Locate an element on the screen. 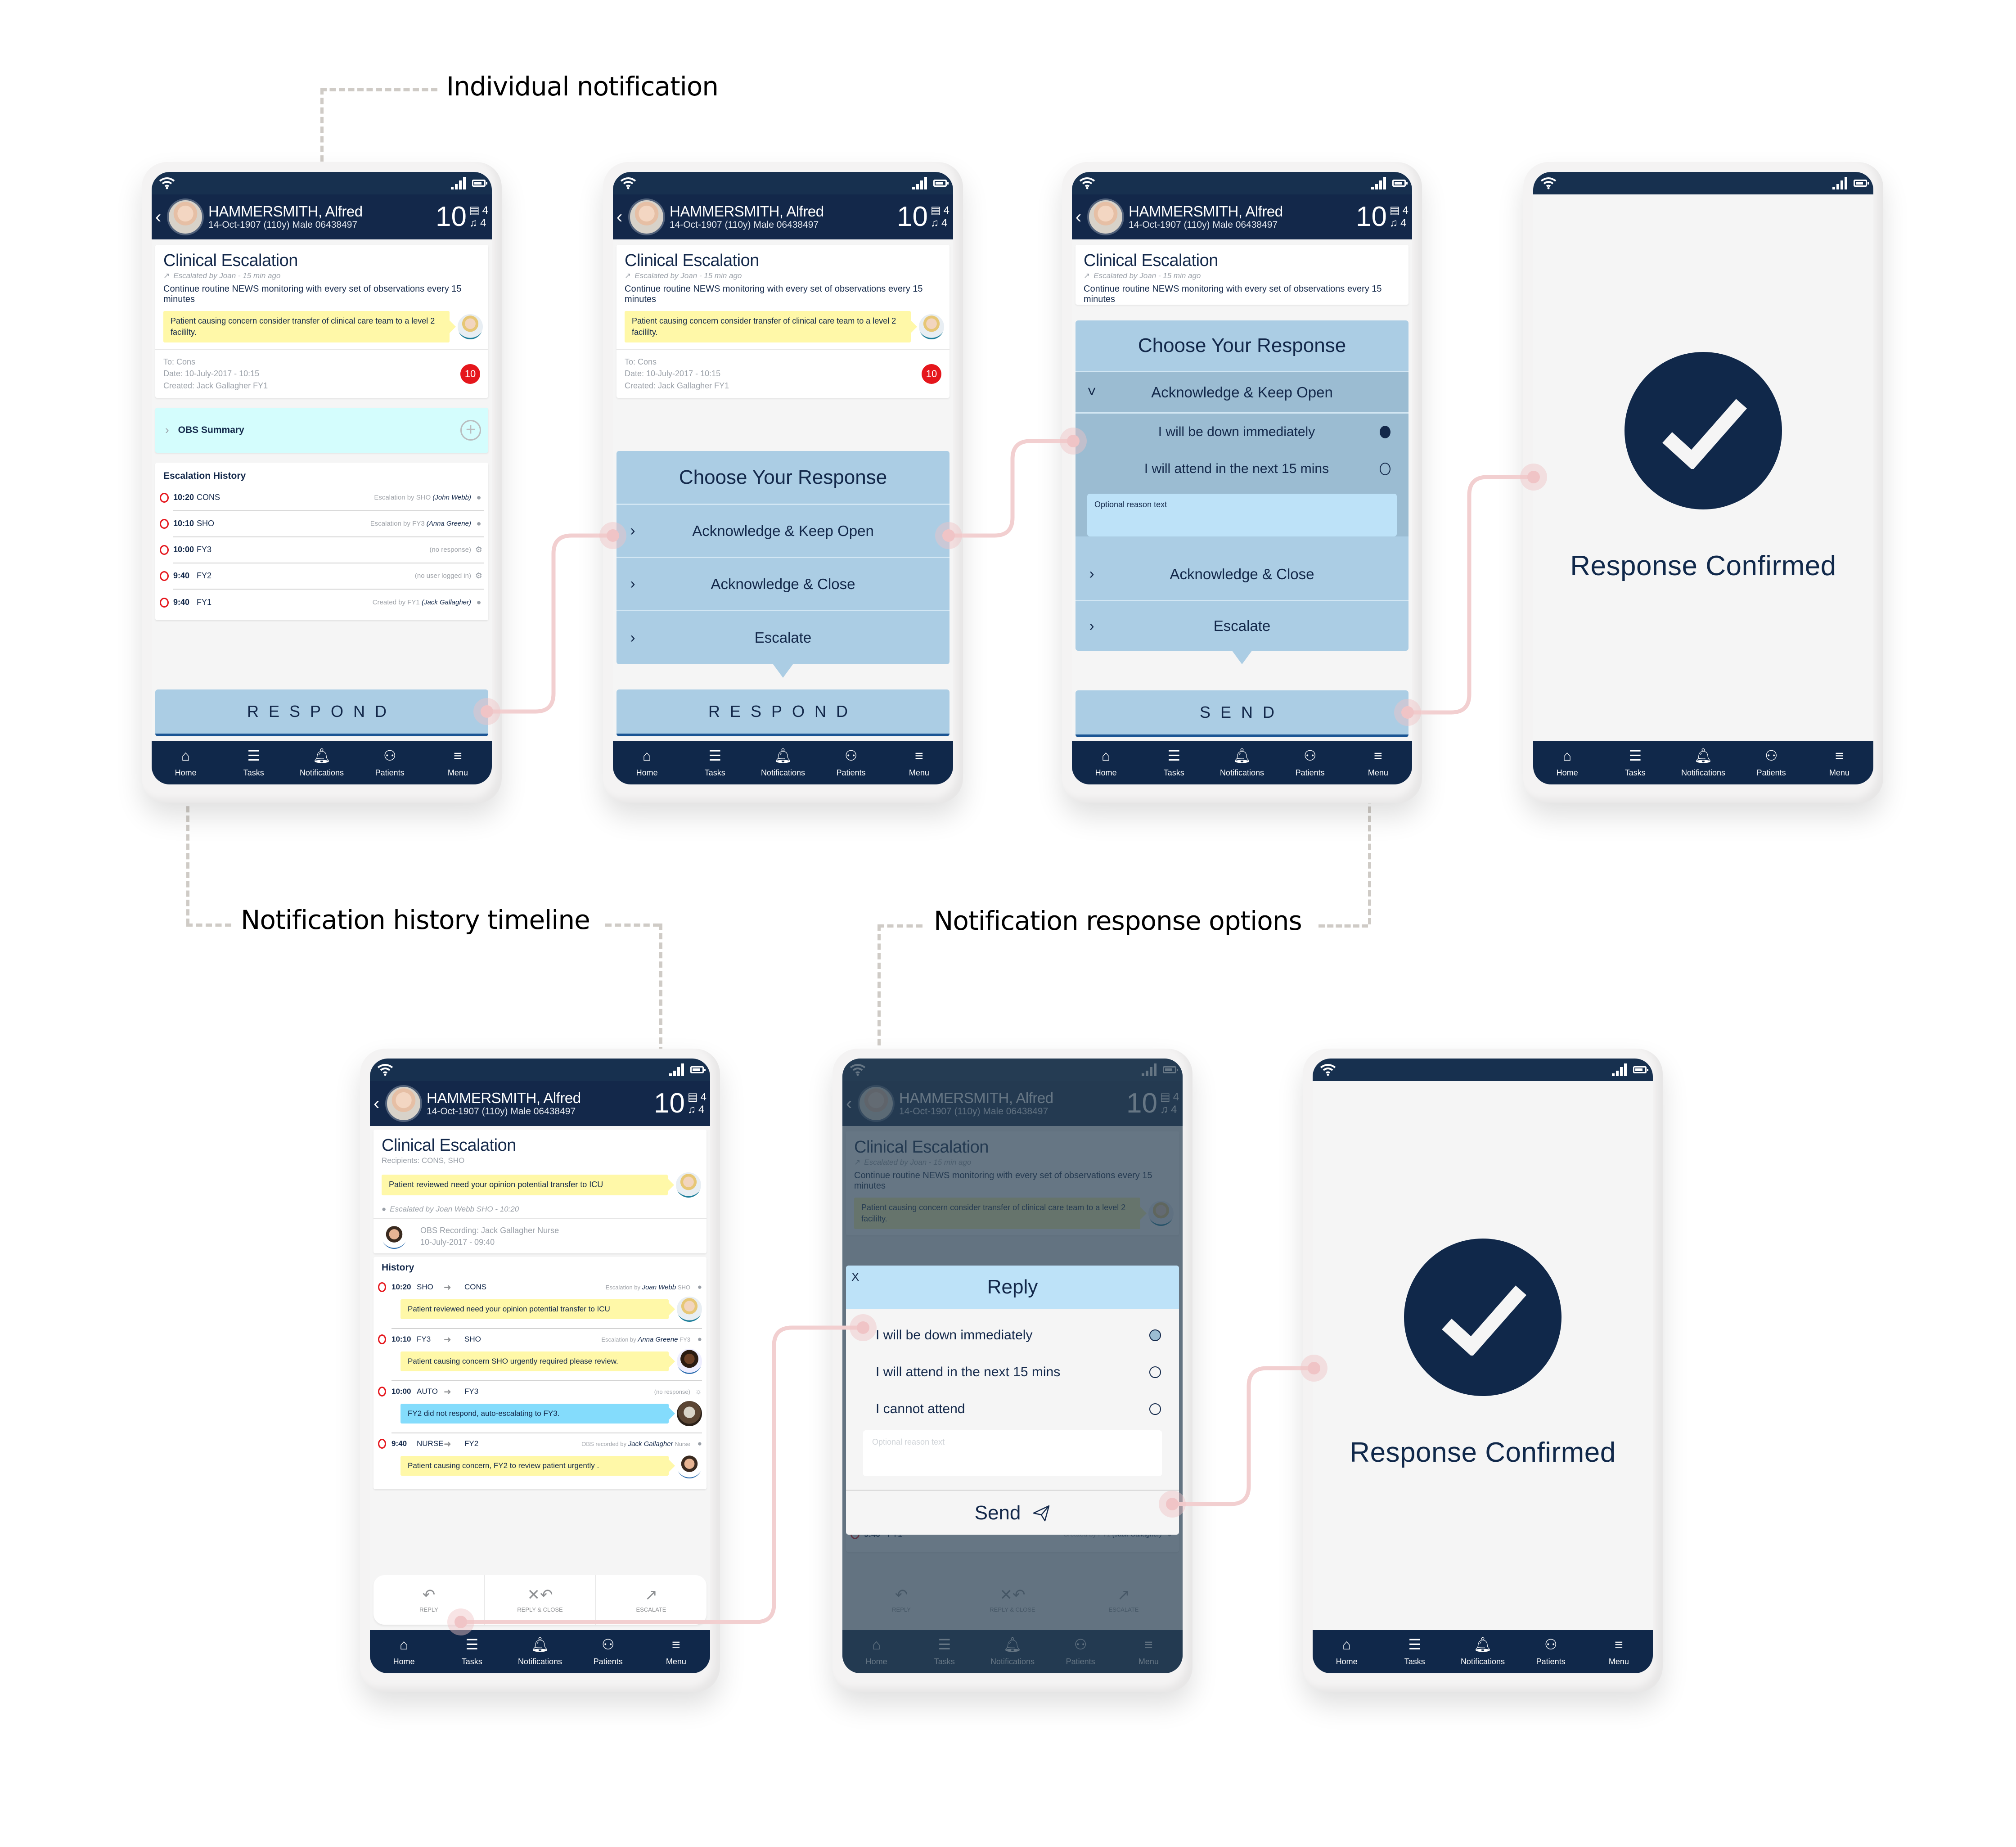 Image resolution: width=2016 pixels, height=1847 pixels. reply-icon: ↶ is located at coordinates (429, 1595).